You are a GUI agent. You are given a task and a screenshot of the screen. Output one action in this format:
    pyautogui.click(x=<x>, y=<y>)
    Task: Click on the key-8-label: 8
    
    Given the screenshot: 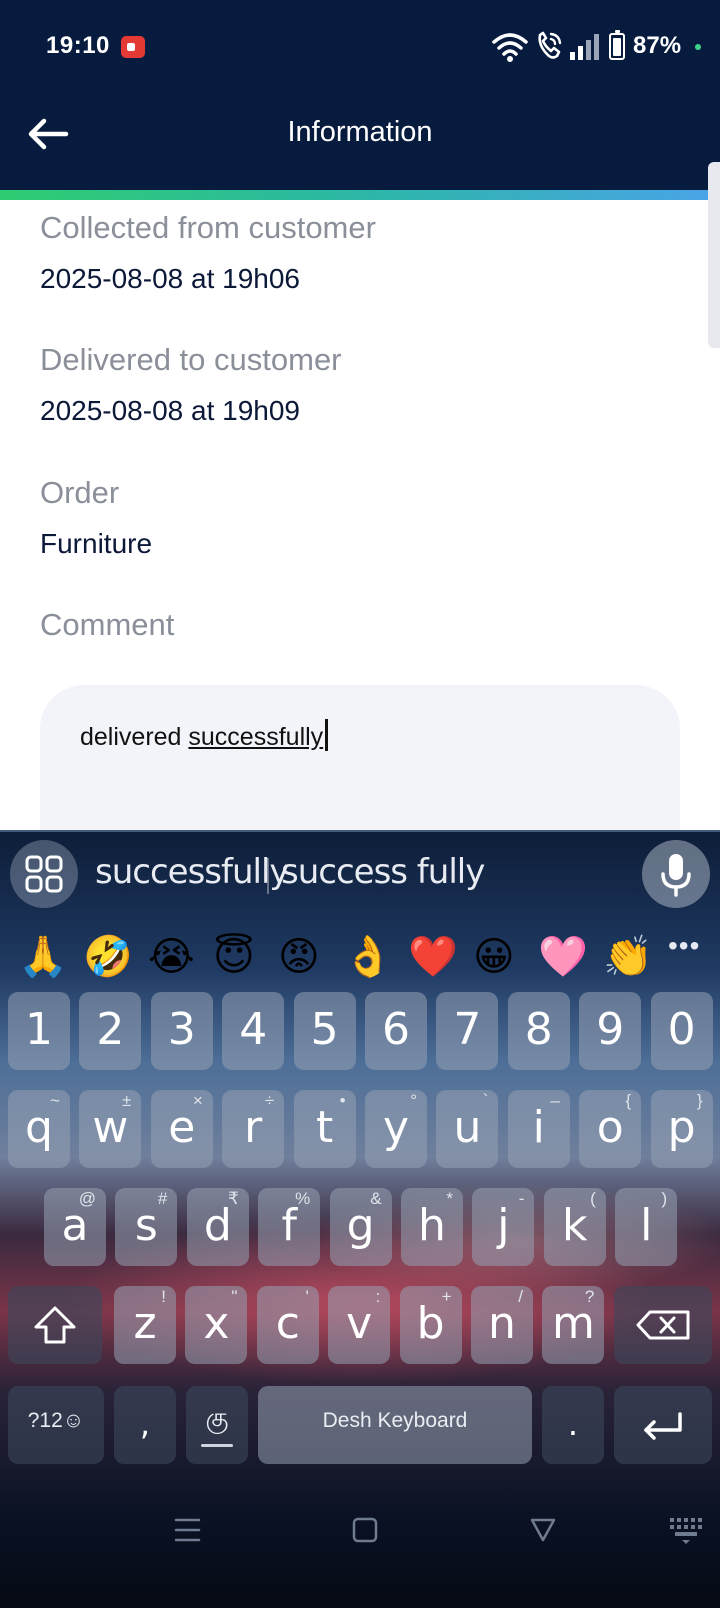 What is the action you would take?
    pyautogui.click(x=538, y=1029)
    